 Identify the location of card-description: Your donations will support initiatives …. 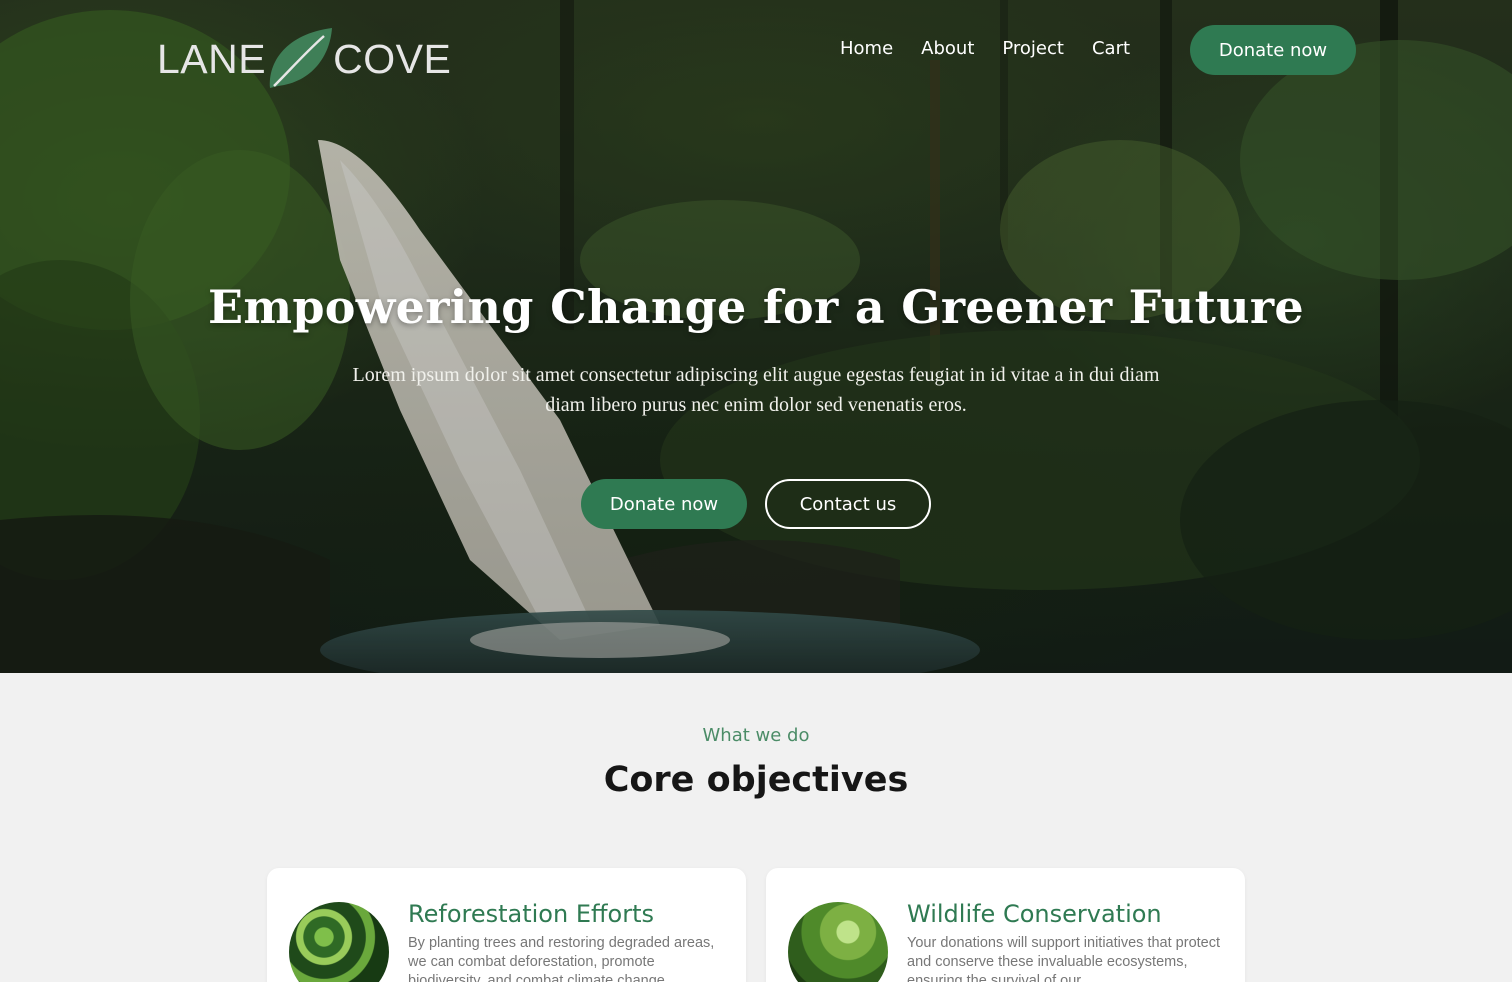
(1064, 958).